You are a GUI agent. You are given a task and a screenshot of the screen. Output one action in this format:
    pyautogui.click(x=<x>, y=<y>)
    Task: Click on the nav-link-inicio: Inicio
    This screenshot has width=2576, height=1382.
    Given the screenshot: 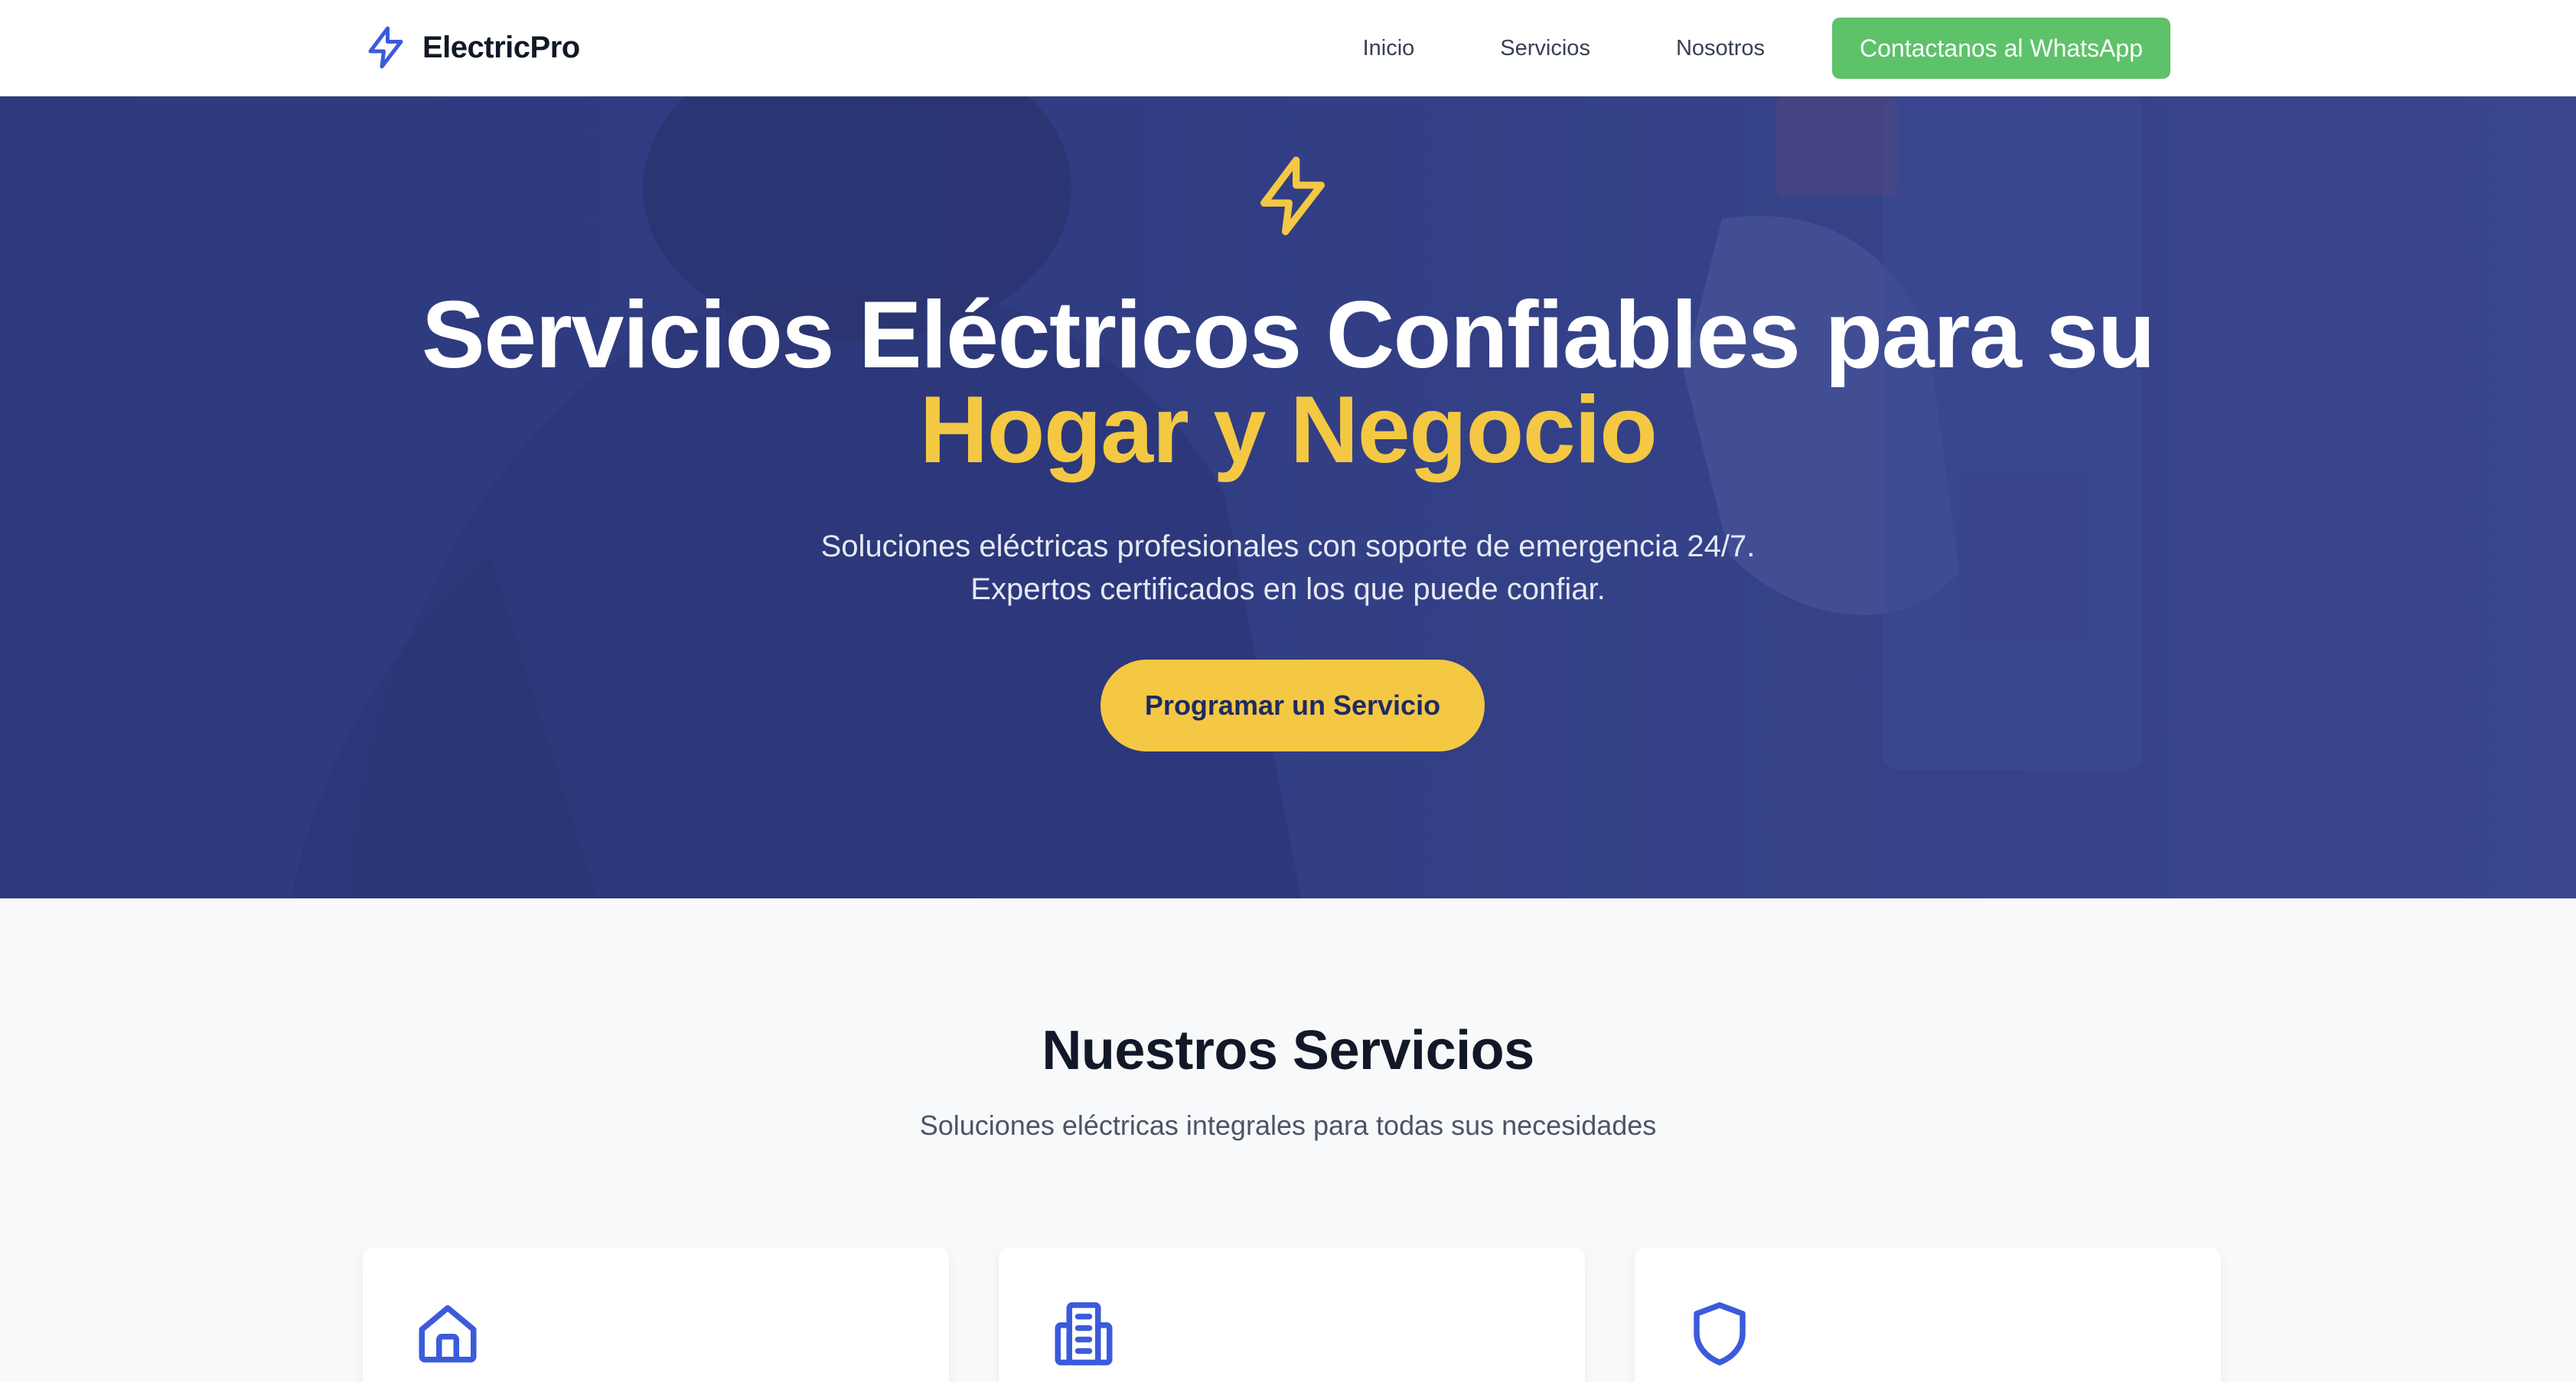 What is the action you would take?
    pyautogui.click(x=1389, y=48)
    